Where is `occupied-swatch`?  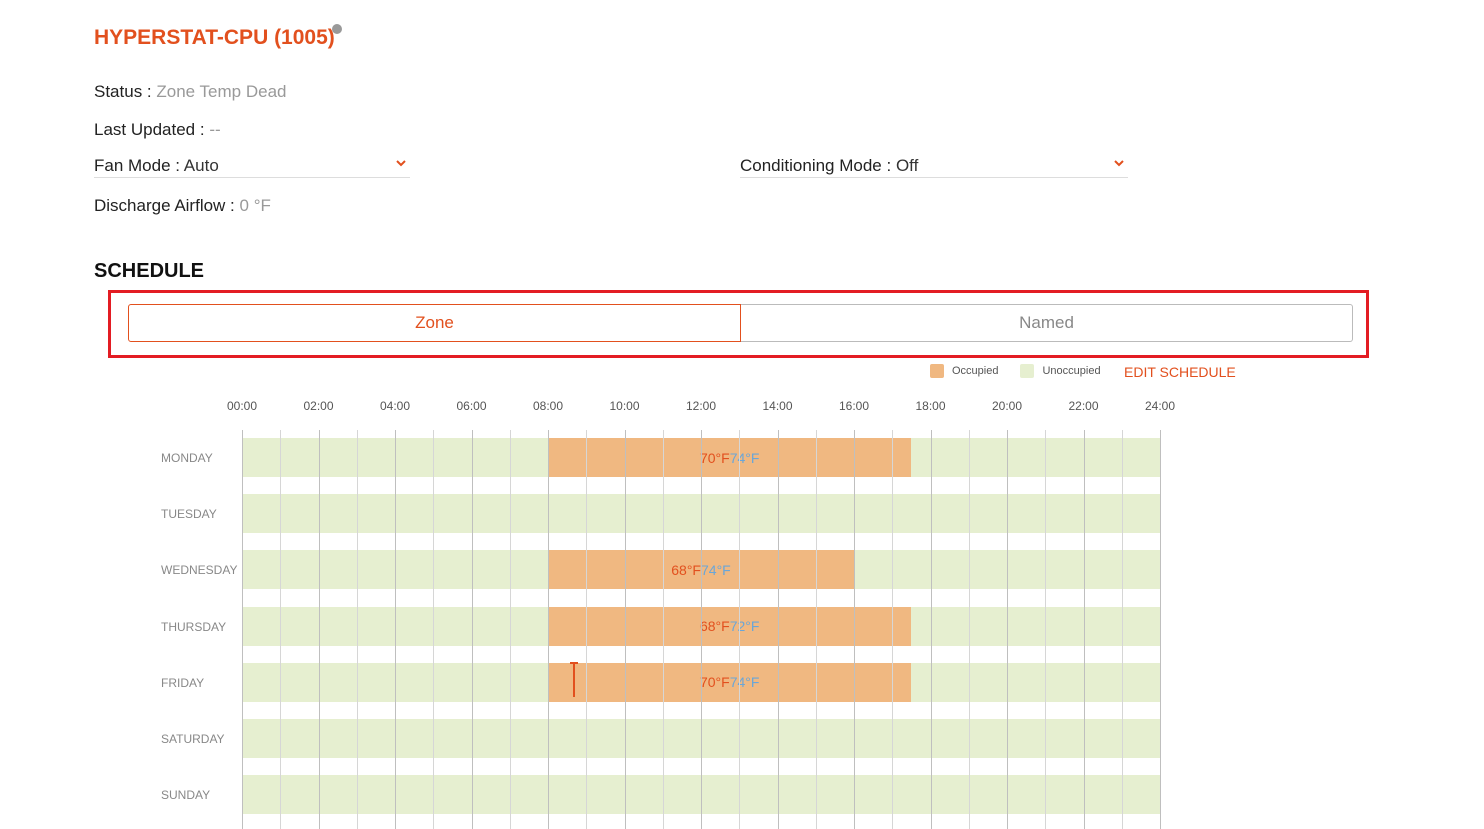
occupied-swatch is located at coordinates (937, 371).